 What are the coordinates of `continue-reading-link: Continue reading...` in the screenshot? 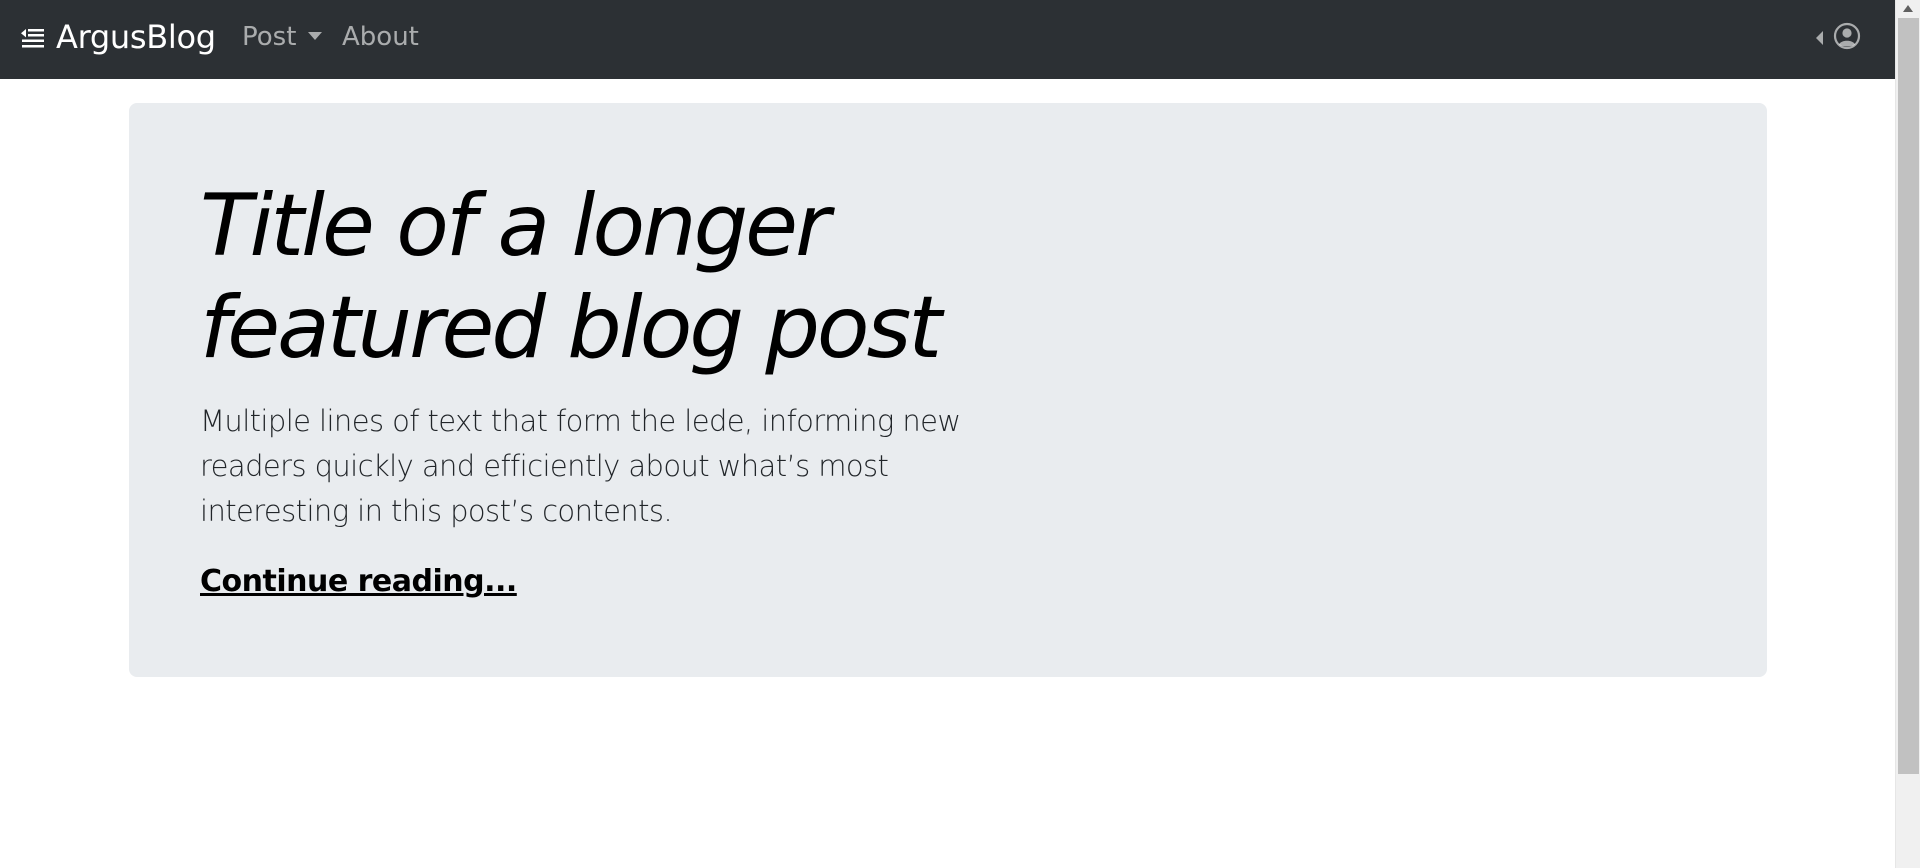 It's located at (358, 582).